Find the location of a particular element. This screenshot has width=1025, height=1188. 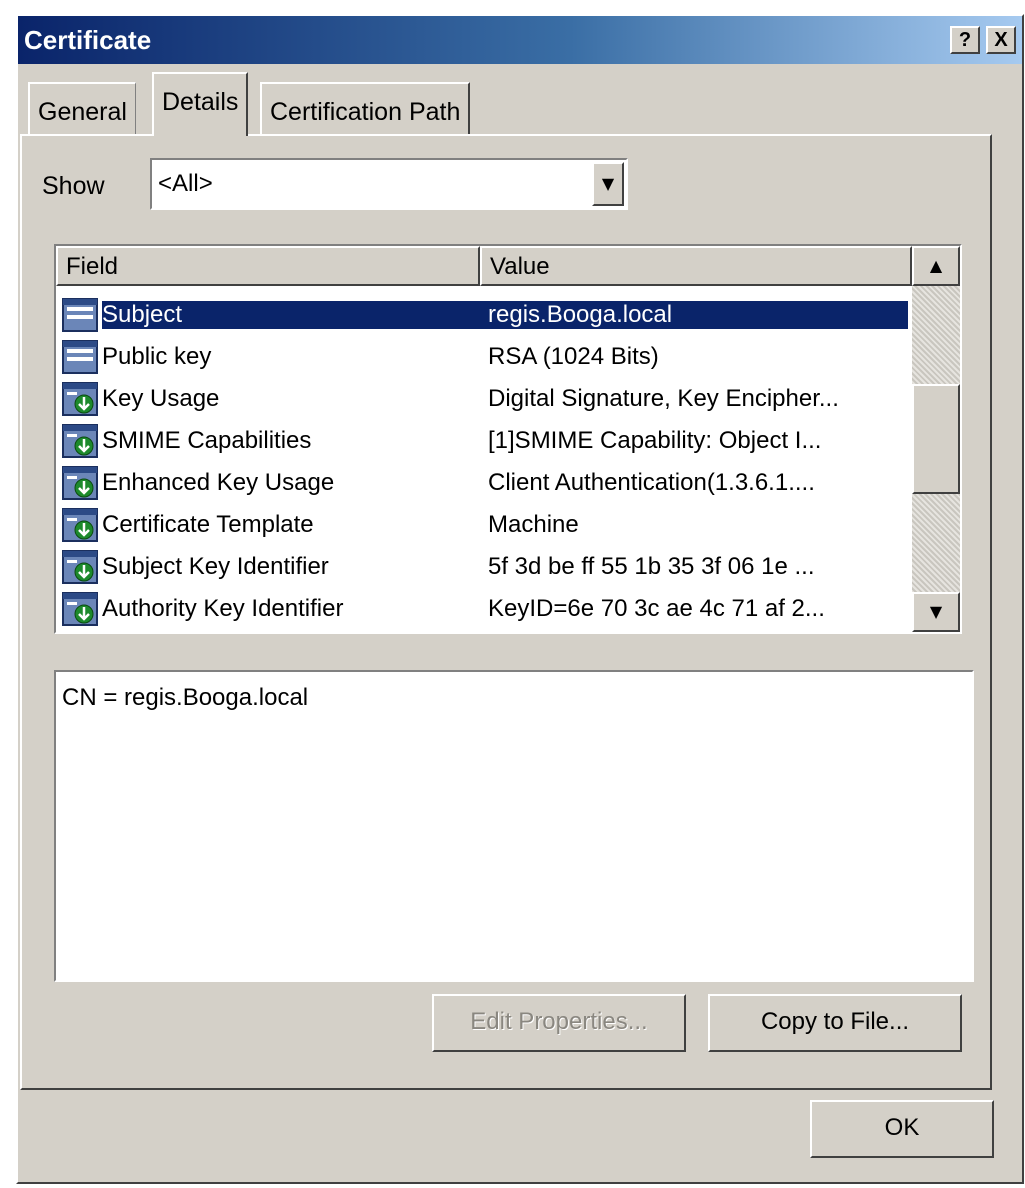

list-item: Certificate Template Machine is located at coordinates (484, 525).